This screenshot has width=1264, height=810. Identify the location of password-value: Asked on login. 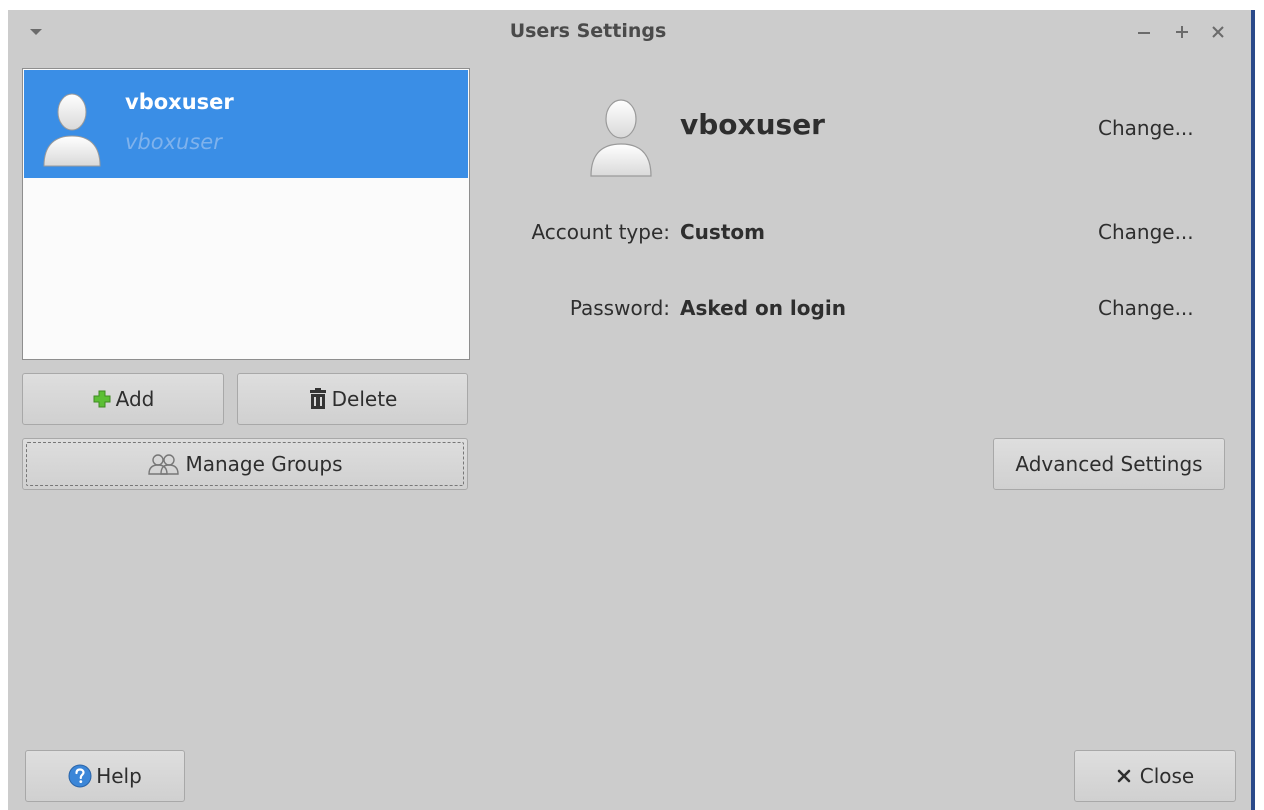
(763, 308).